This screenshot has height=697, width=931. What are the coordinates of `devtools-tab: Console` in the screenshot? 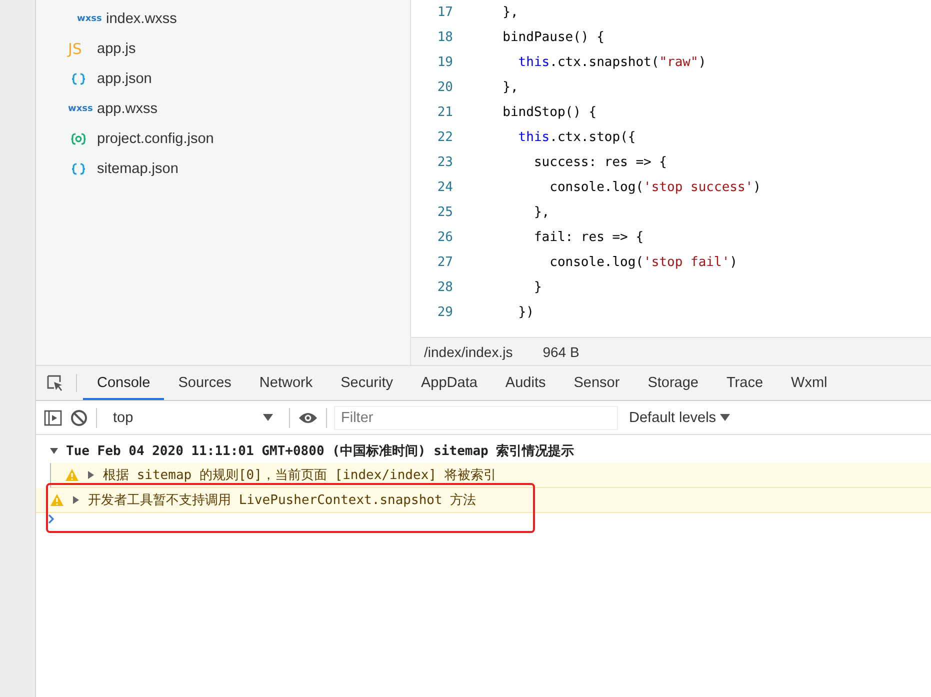 It's located at (123, 384).